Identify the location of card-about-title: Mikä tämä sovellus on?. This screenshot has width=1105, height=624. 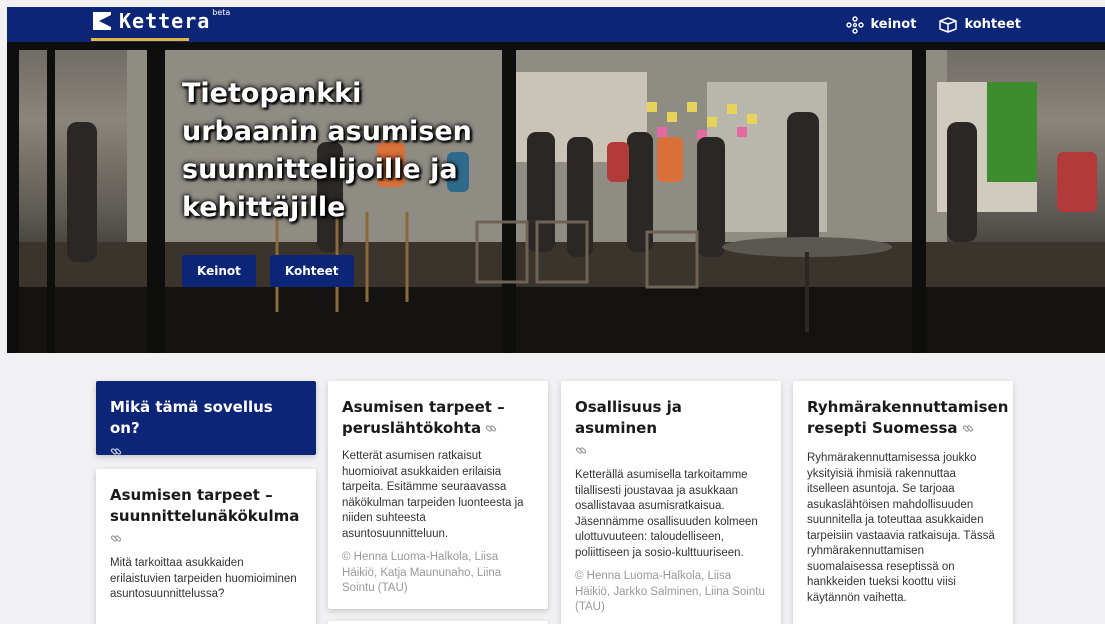
(191, 417).